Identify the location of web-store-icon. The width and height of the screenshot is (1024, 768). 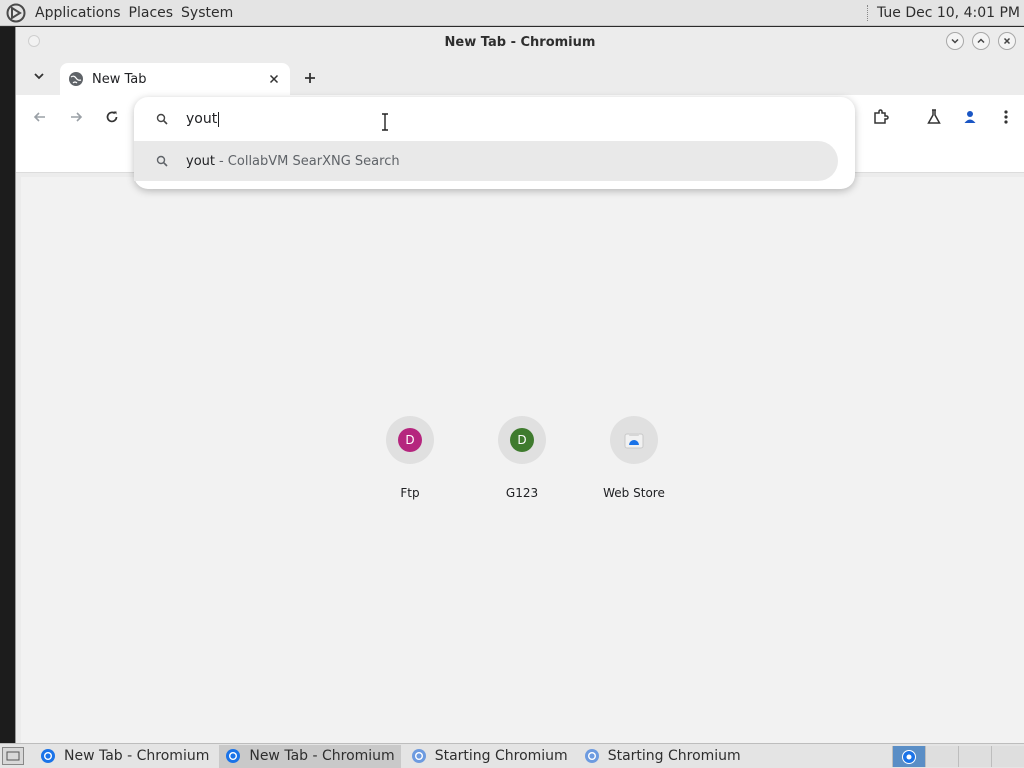
(634, 441).